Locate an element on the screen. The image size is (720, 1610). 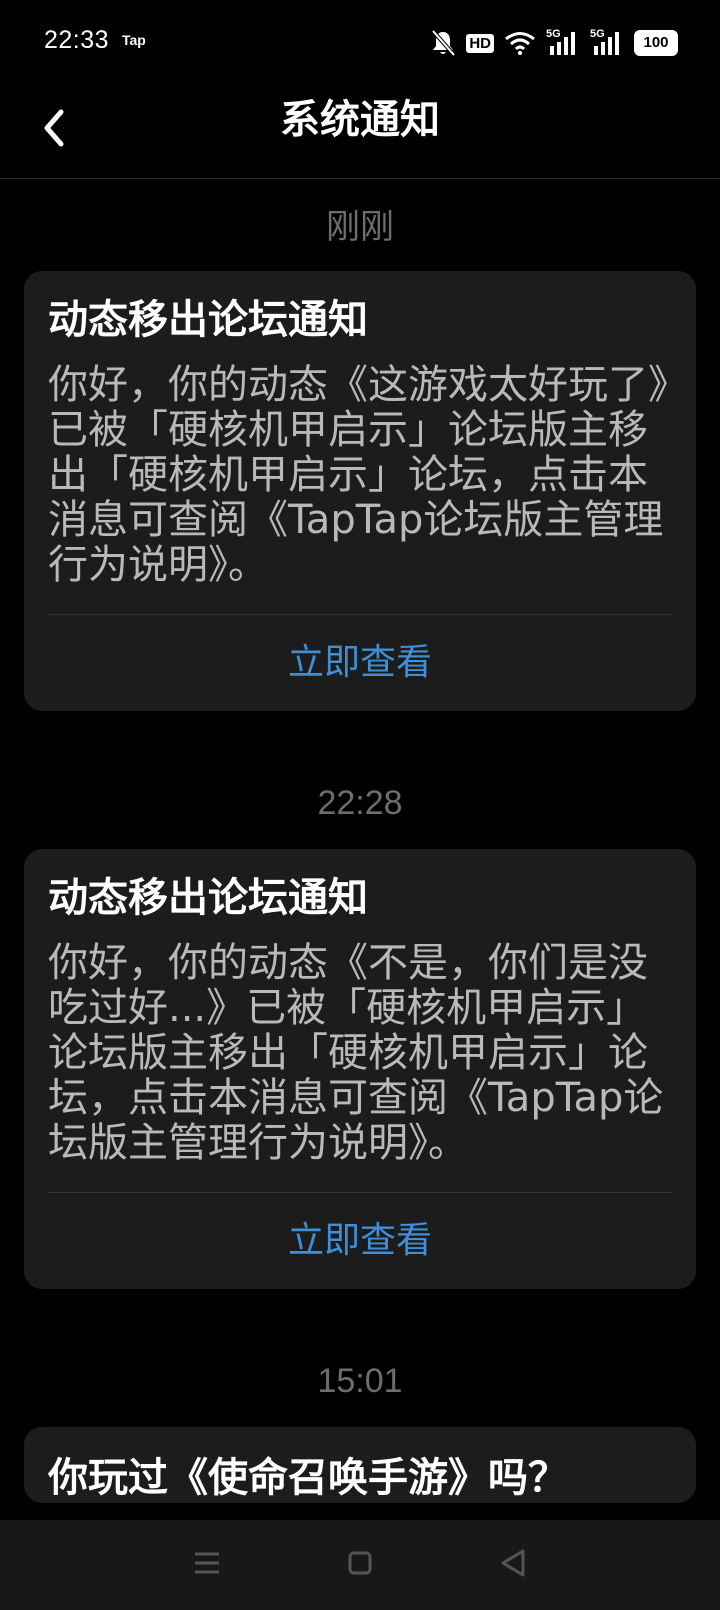
menu-icon is located at coordinates (207, 1565).